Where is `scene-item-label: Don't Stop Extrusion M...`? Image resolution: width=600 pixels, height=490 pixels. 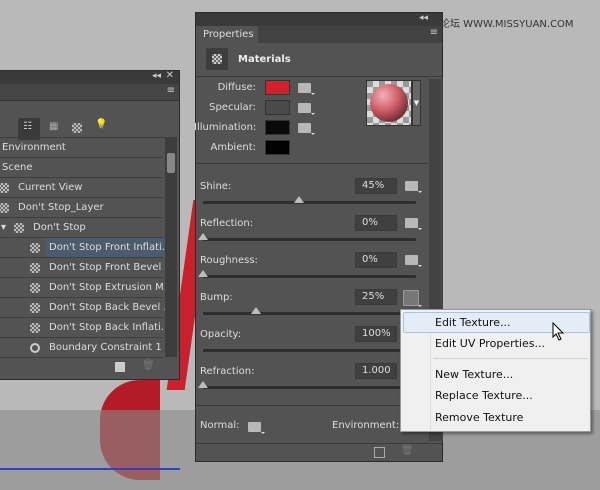 scene-item-label: Don't Stop Extrusion M... is located at coordinates (111, 287).